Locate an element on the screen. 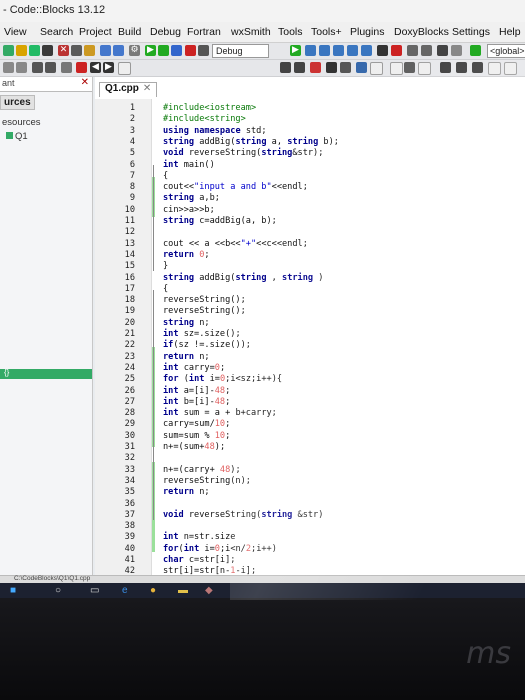 This screenshot has height=700, width=525. code-line: #include<string> is located at coordinates (204, 119).